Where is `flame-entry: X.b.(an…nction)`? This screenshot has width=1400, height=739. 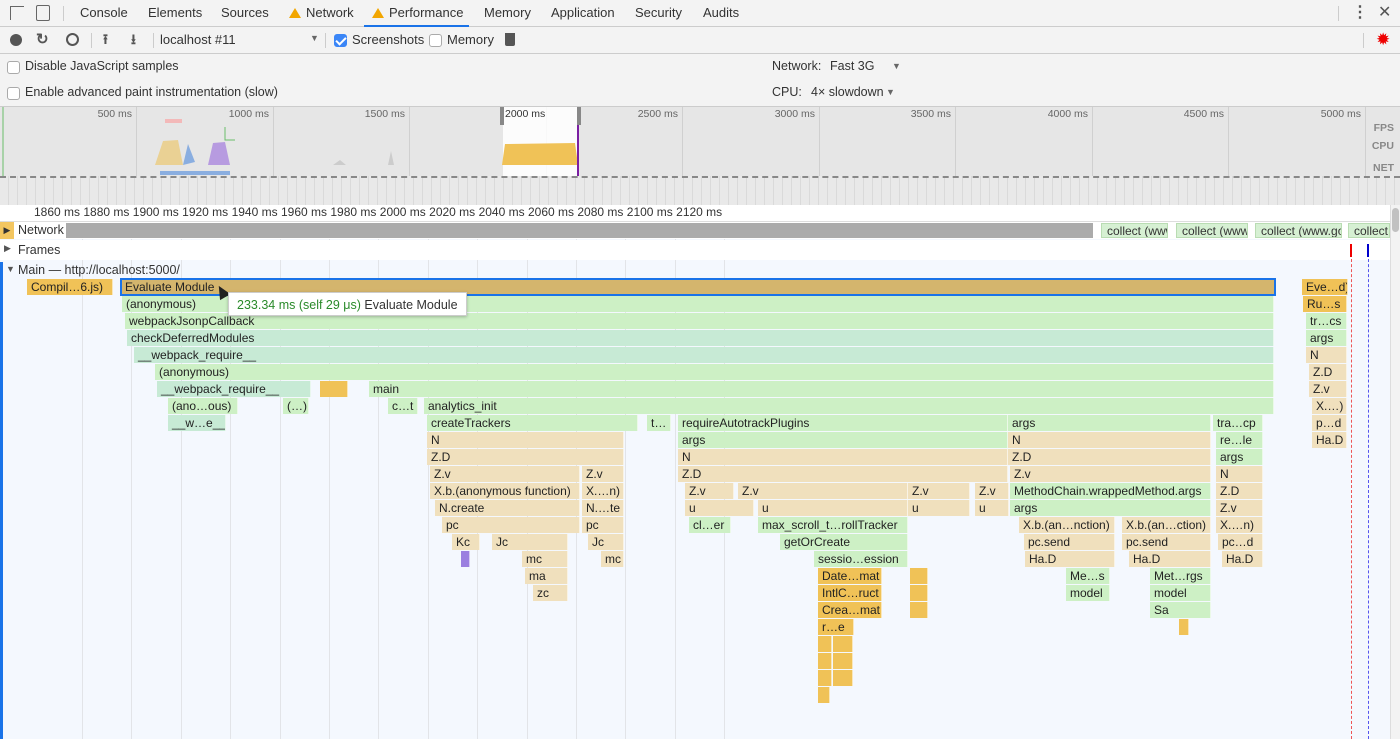
flame-entry: X.b.(an…nction) is located at coordinates (1067, 525).